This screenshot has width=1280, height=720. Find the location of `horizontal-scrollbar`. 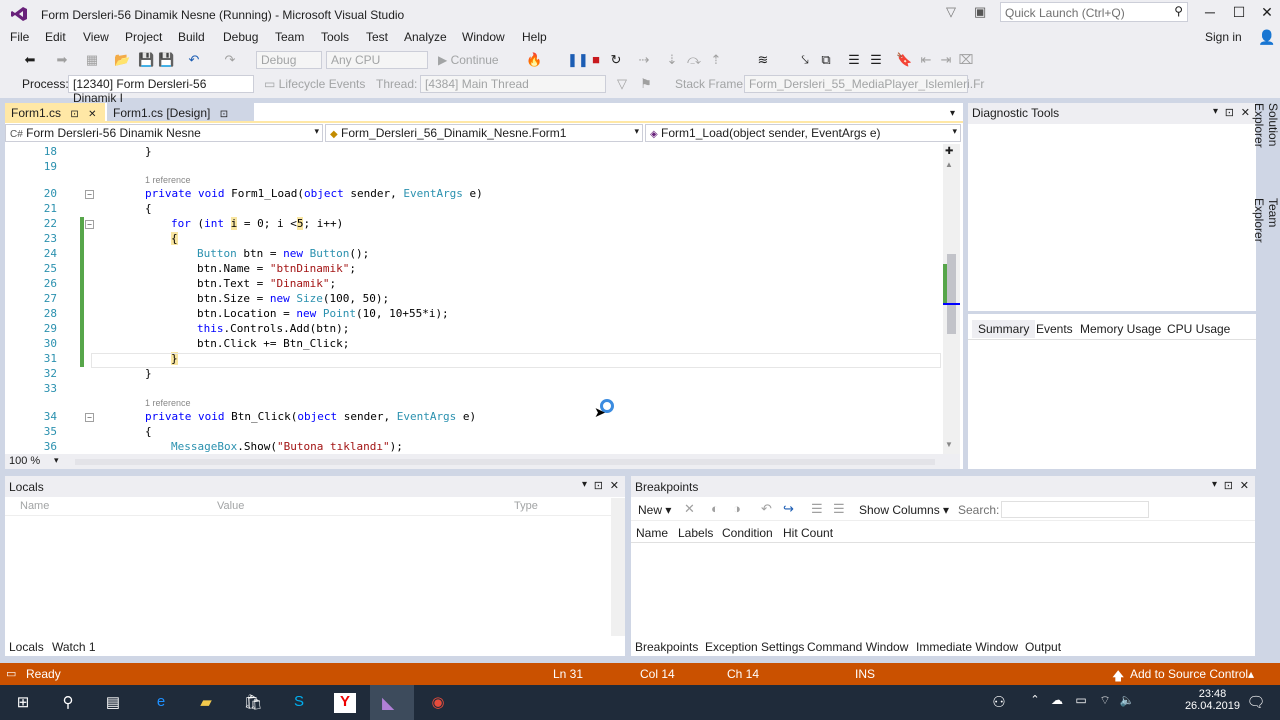

horizontal-scrollbar is located at coordinates (505, 462).